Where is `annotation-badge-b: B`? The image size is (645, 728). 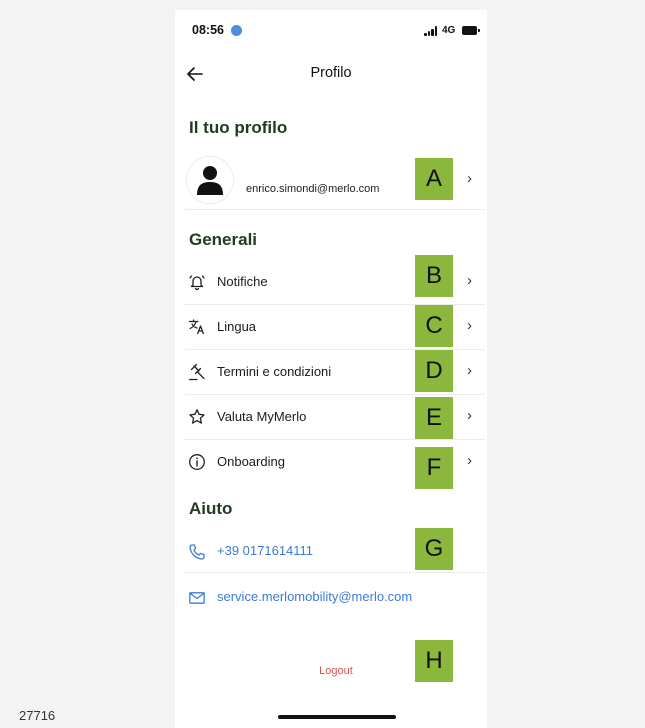 annotation-badge-b: B is located at coordinates (434, 276).